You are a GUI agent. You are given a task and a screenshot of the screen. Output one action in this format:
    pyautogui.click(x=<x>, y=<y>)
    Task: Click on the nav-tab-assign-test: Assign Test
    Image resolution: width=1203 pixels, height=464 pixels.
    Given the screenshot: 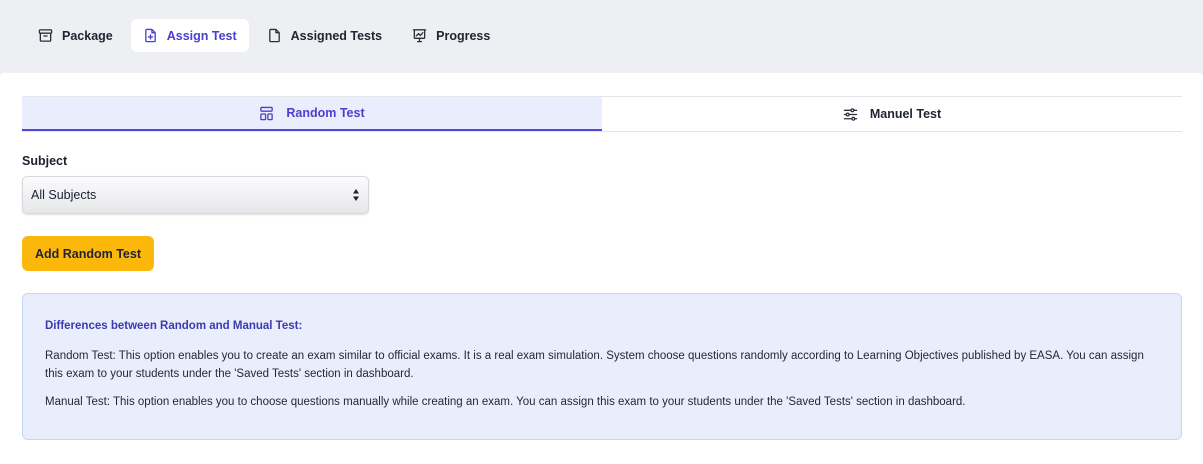 What is the action you would take?
    pyautogui.click(x=189, y=35)
    